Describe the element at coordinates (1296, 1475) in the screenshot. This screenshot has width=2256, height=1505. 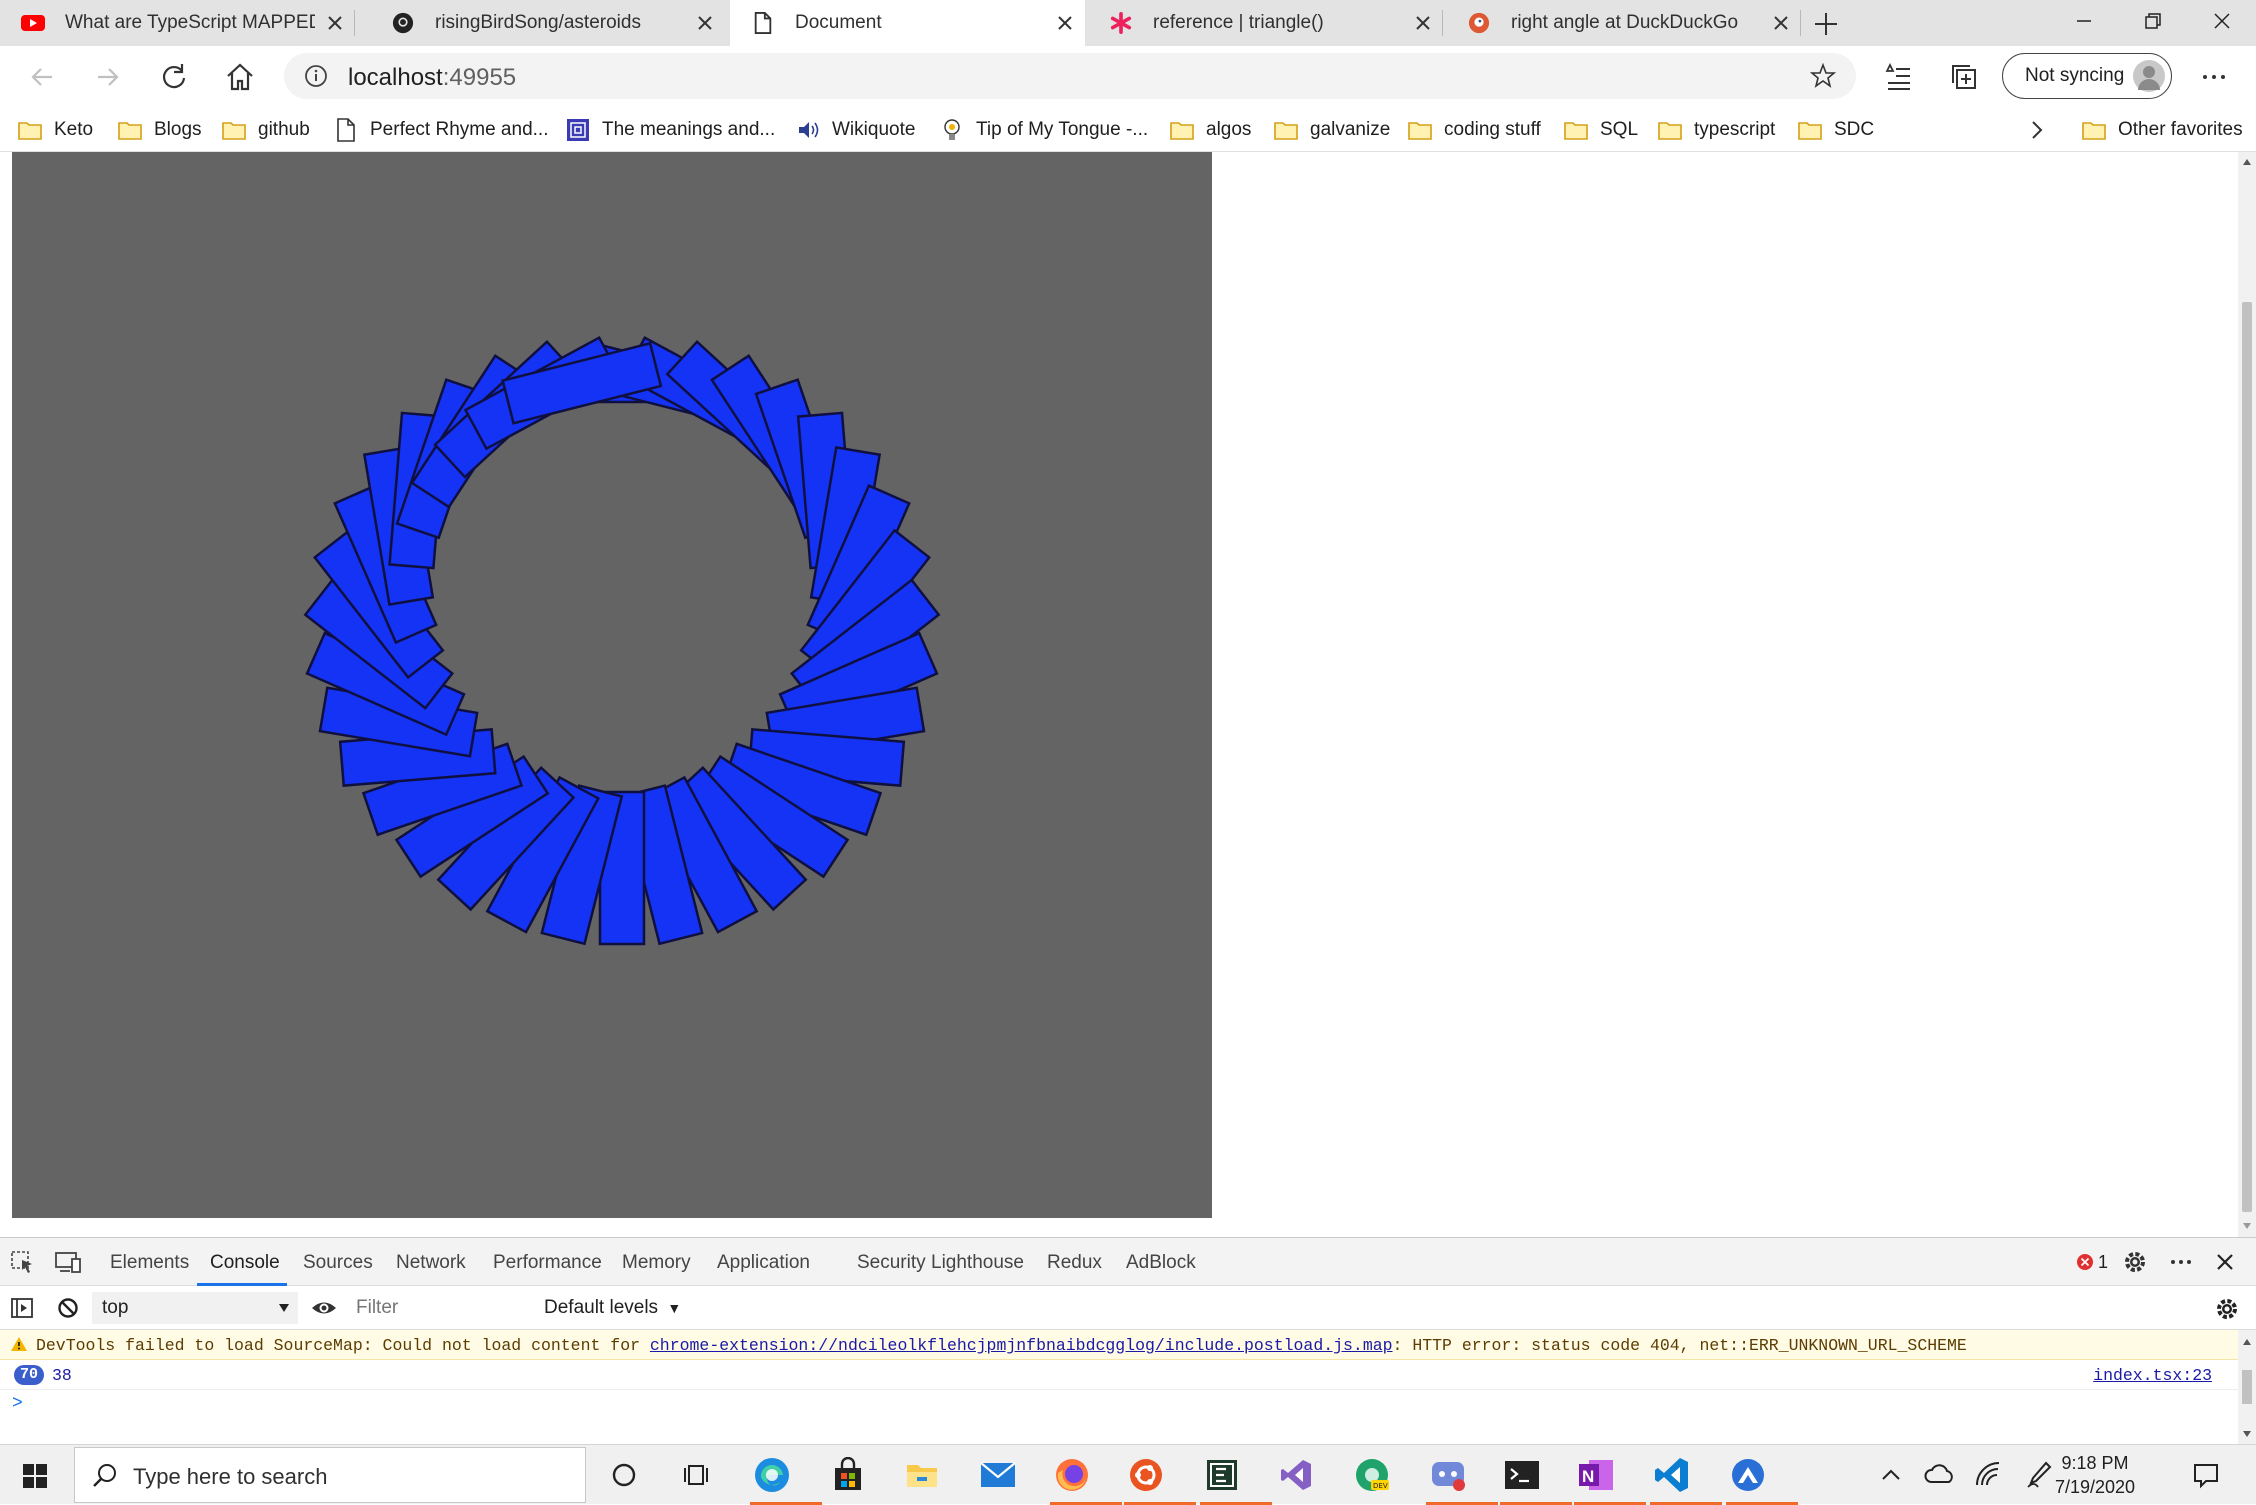
I see `visual-studio-icon` at that location.